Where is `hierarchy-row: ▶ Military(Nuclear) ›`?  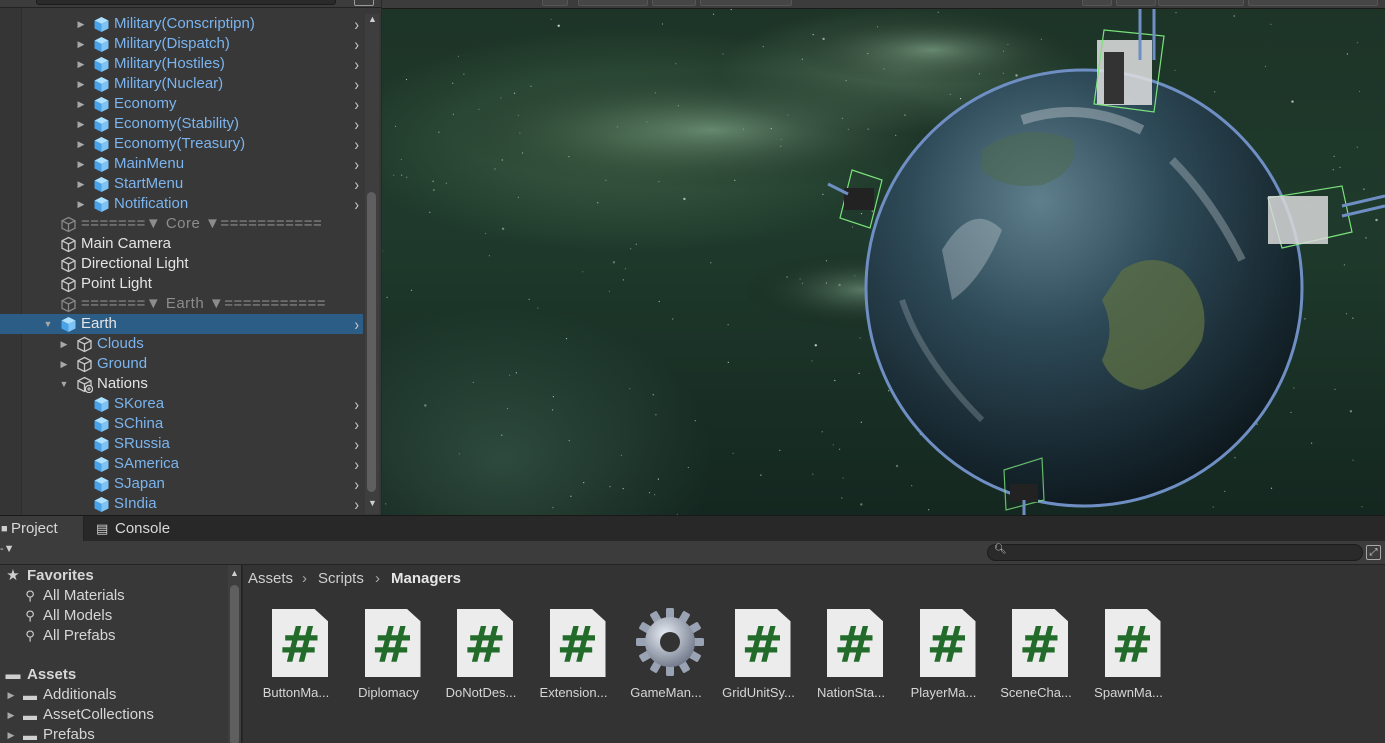
hierarchy-row: ▶ Military(Nuclear) › is located at coordinates (181, 84).